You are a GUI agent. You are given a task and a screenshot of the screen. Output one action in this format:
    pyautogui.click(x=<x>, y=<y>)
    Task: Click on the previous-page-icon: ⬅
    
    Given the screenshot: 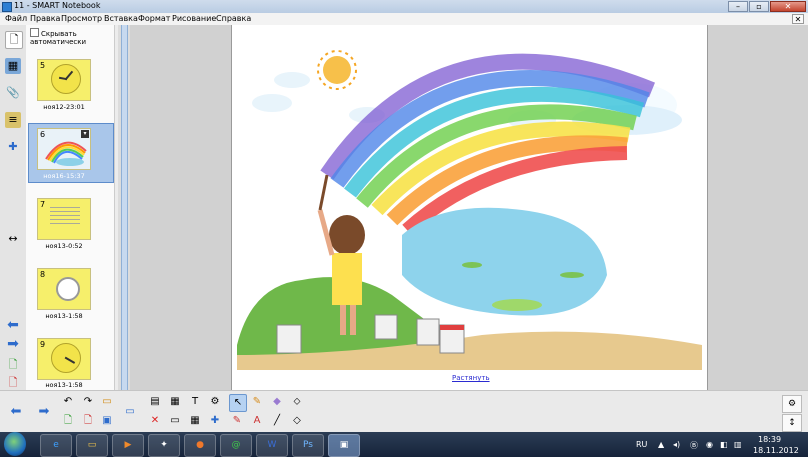 What is the action you would take?
    pyautogui.click(x=16, y=412)
    